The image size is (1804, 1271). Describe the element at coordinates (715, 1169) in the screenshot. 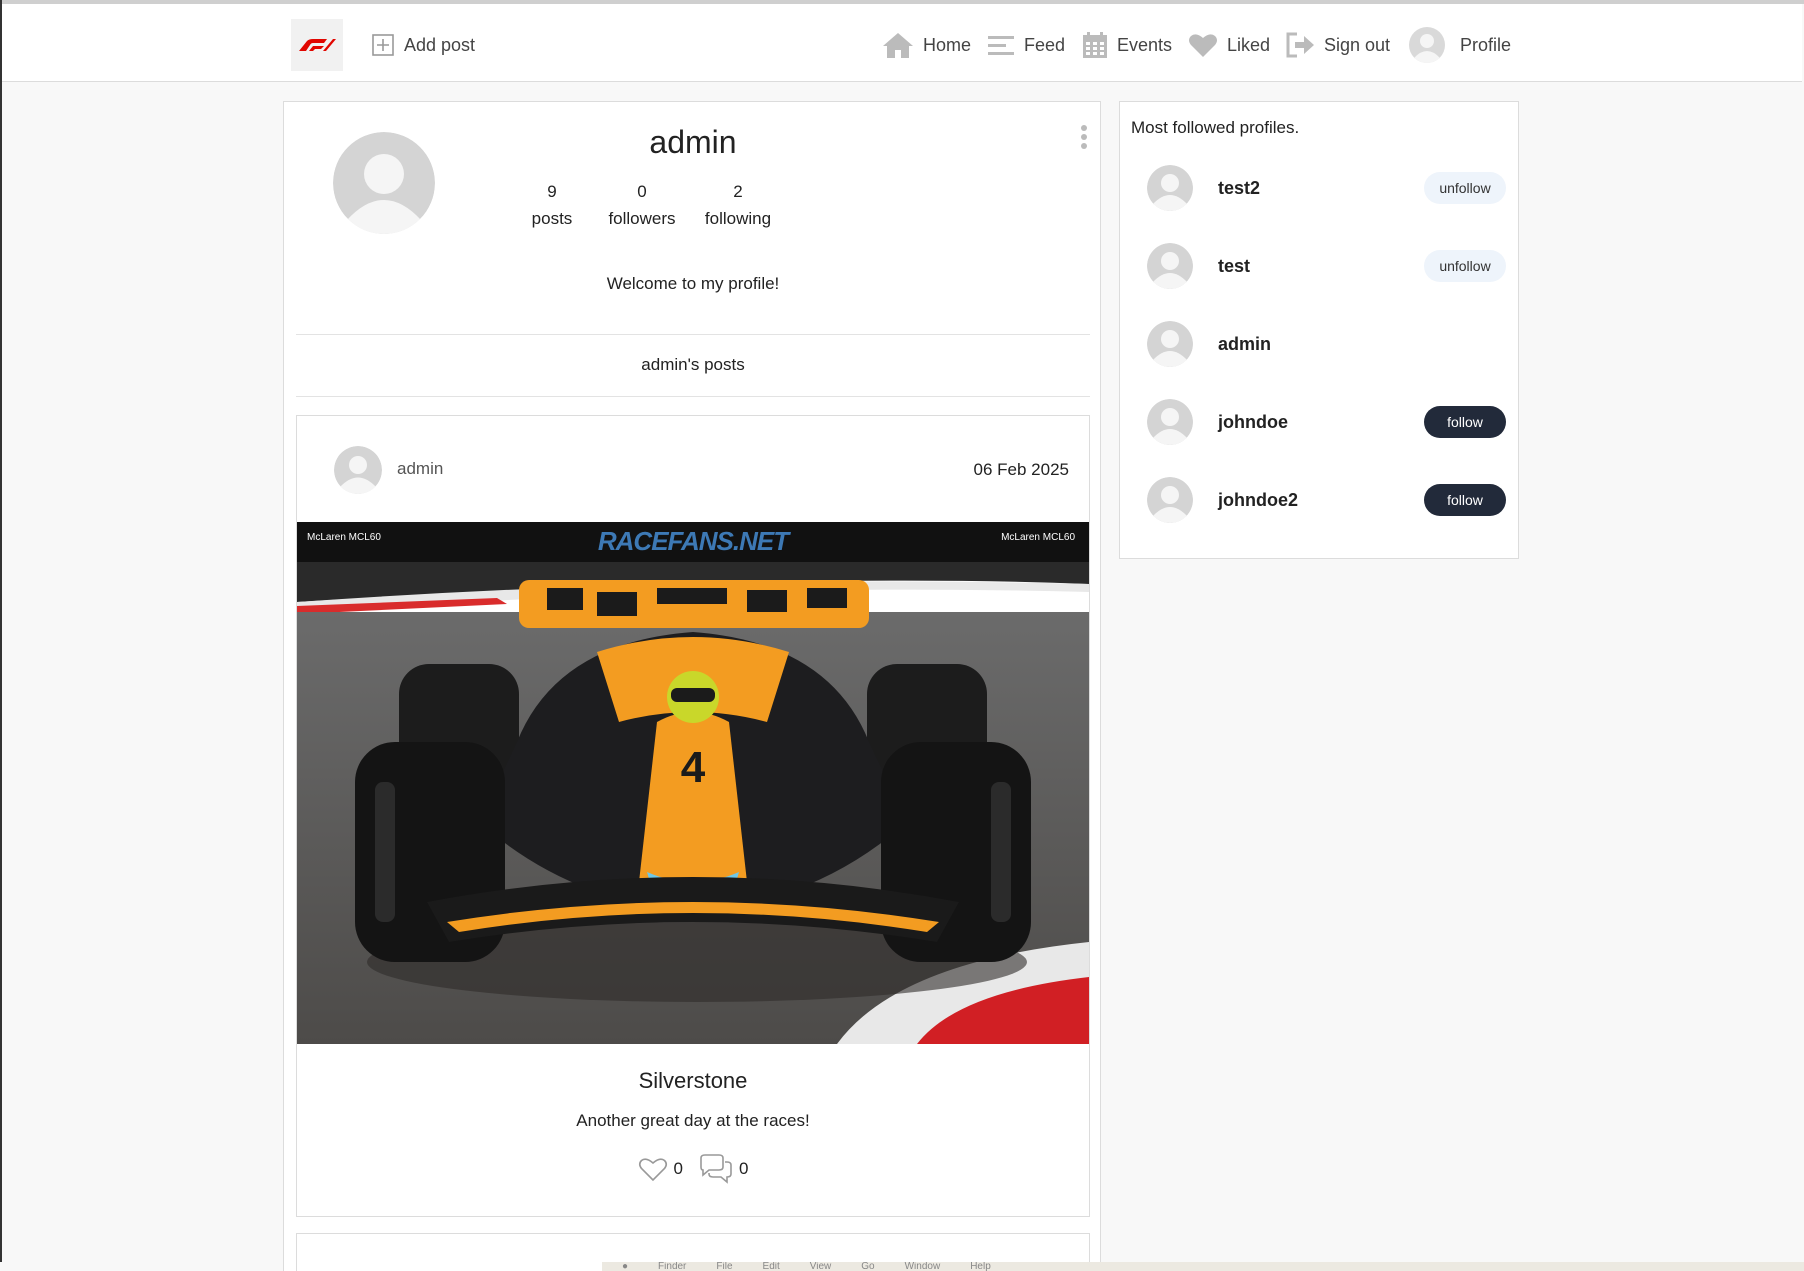

I see `comment-icon` at that location.